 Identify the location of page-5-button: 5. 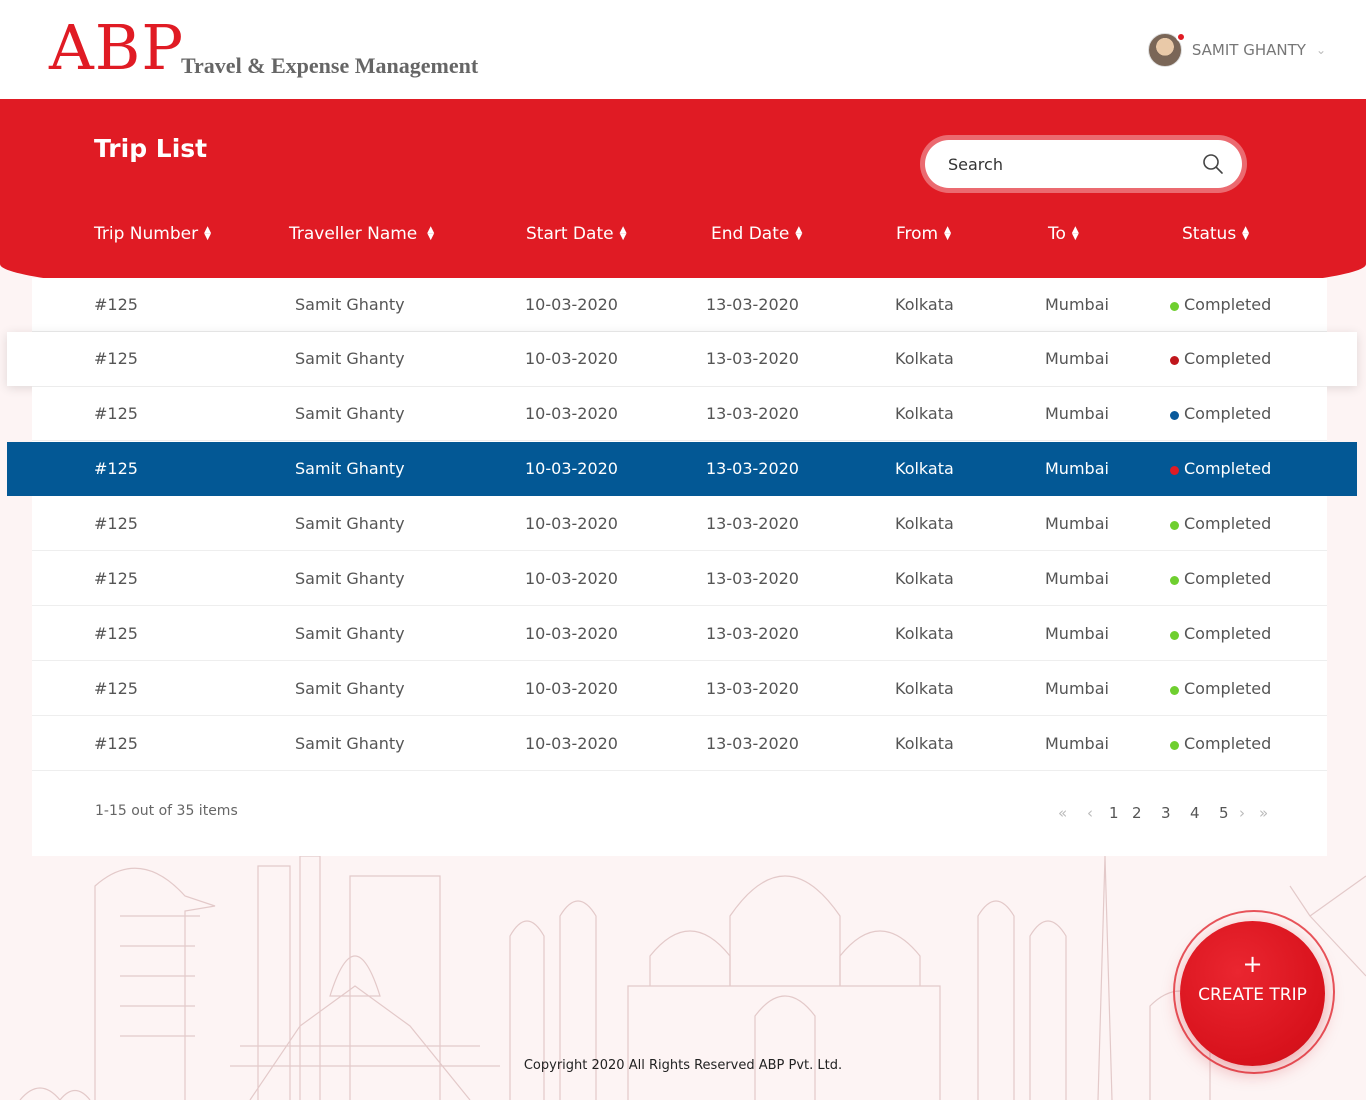
(1224, 813).